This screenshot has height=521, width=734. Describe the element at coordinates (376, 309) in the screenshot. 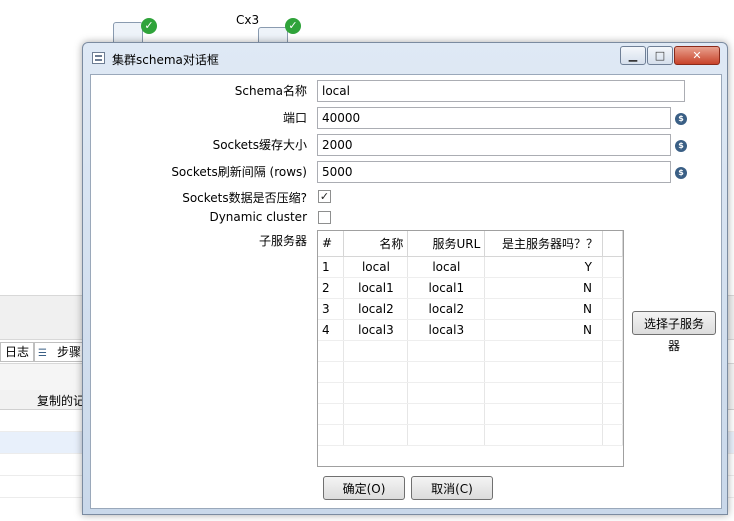

I see `cell-name: local2` at that location.